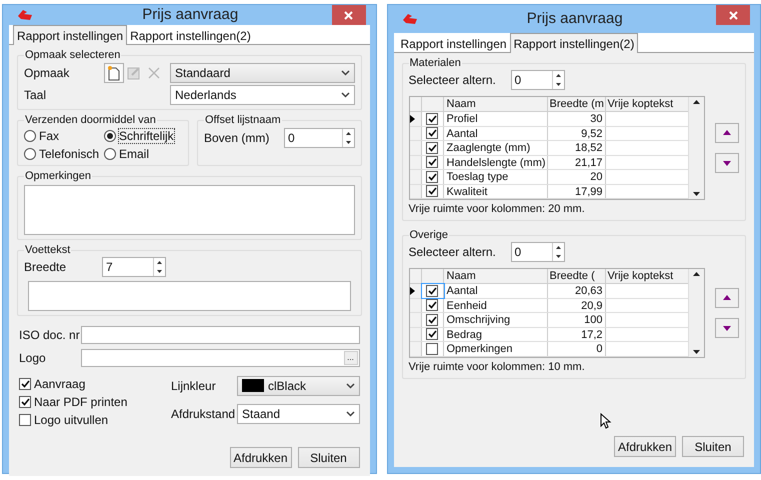  What do you see at coordinates (134, 154) in the screenshot?
I see `radio-label: Email` at bounding box center [134, 154].